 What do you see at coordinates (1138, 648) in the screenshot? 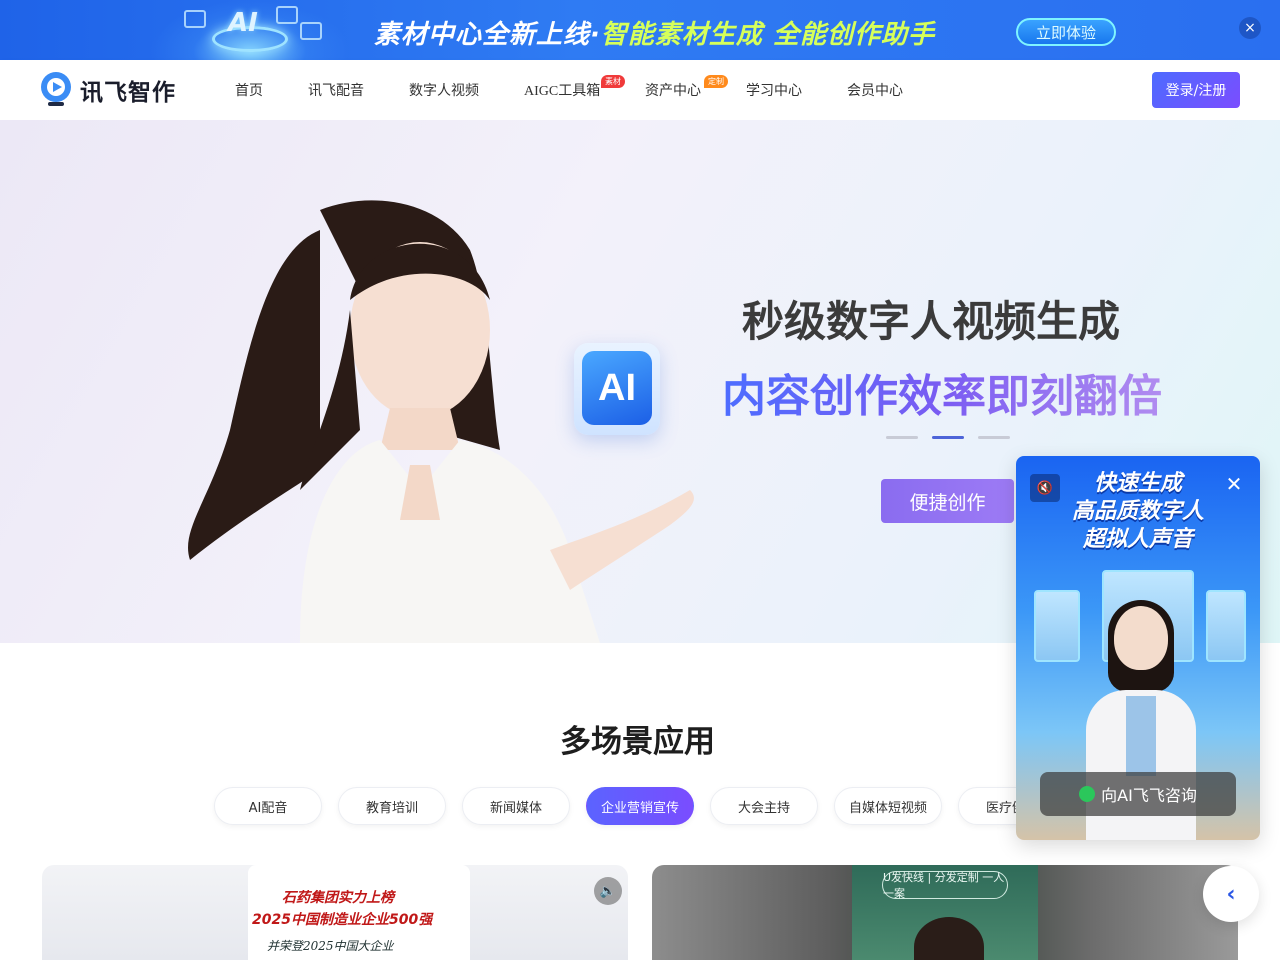
I see `floating-assistant-panel: 快速生成 高品质数字人 超拟人声音 🔇 ✕ 向AI飞飞咨询` at bounding box center [1138, 648].